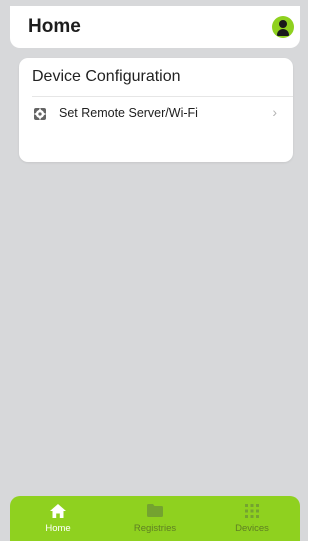  I want to click on gear-icon, so click(40, 114).